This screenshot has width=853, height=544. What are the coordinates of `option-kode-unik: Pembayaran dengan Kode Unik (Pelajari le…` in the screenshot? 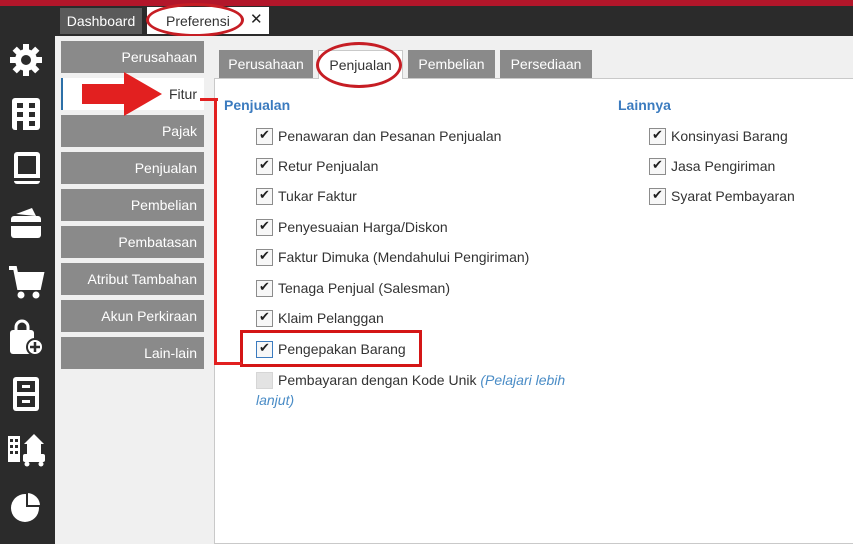 It's located at (421, 391).